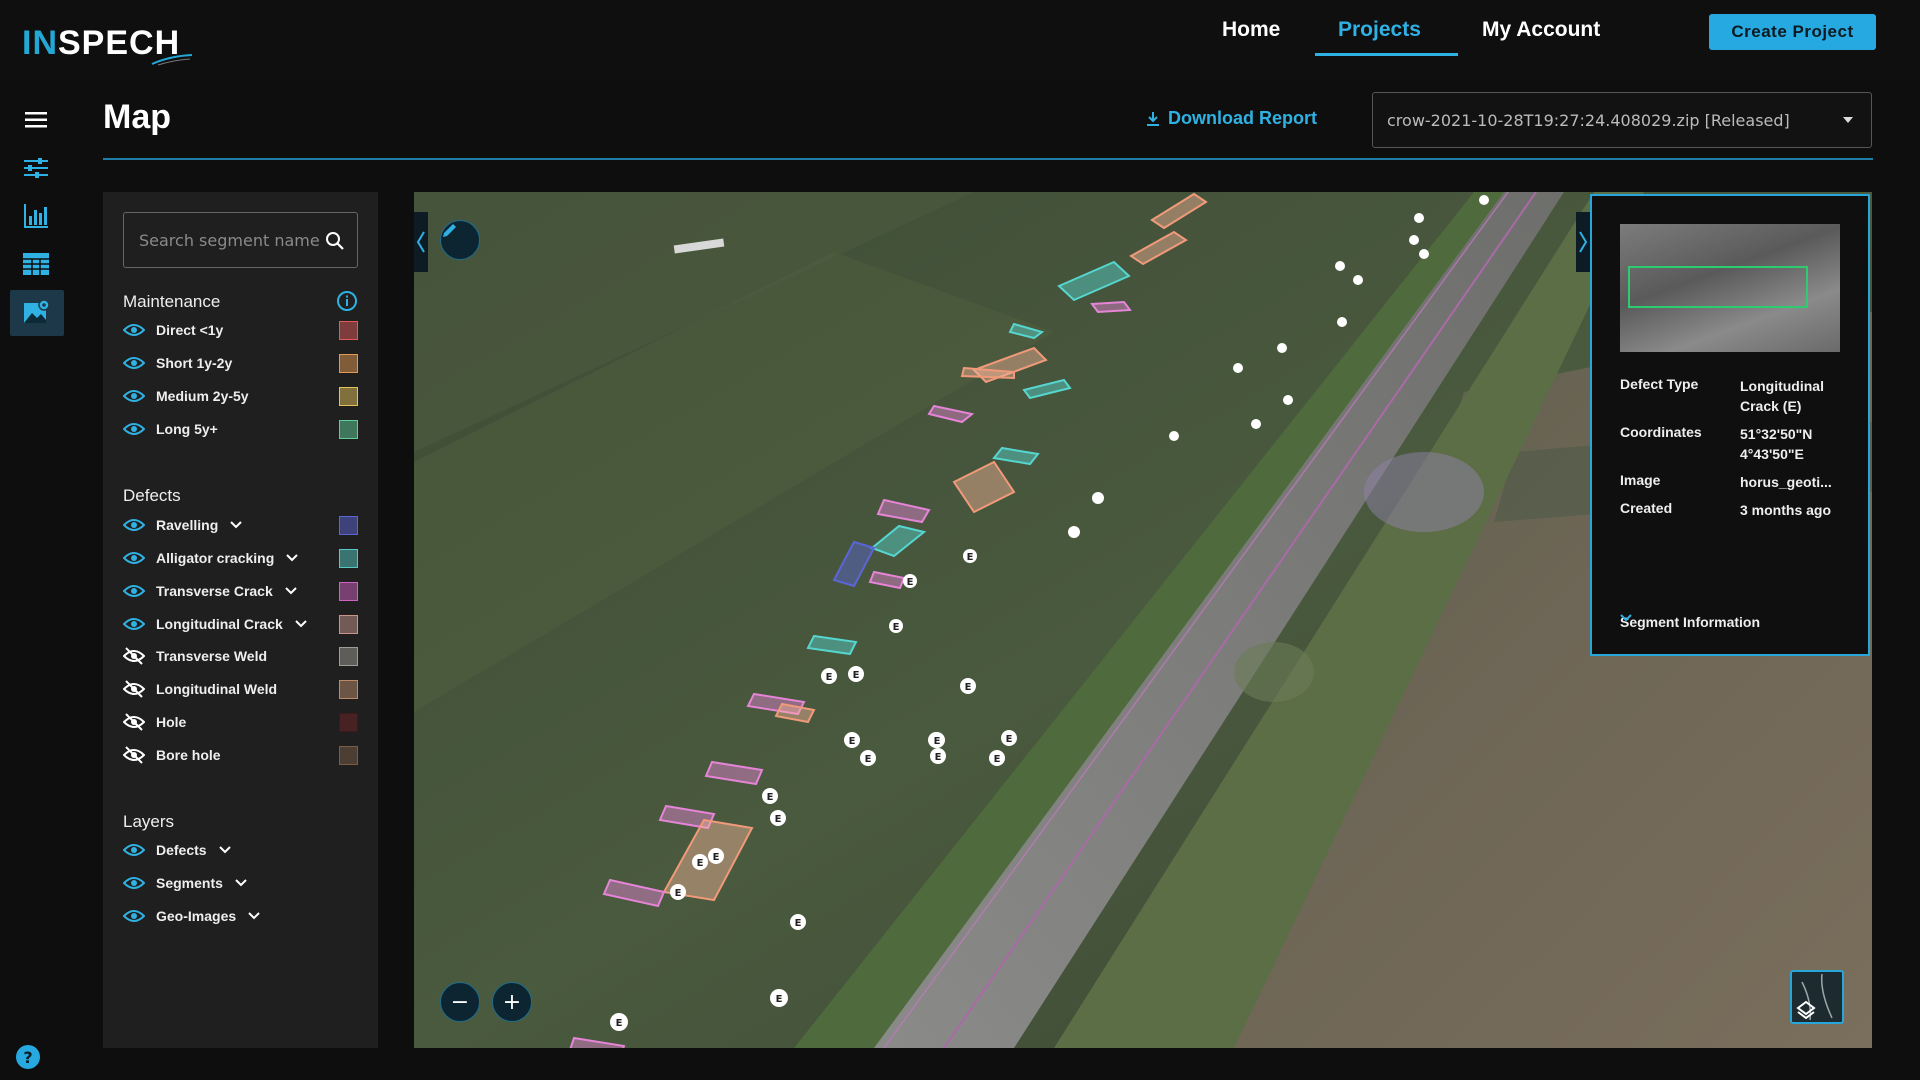 Image resolution: width=1920 pixels, height=1080 pixels. What do you see at coordinates (137, 117) in the screenshot?
I see `page-title: Map` at bounding box center [137, 117].